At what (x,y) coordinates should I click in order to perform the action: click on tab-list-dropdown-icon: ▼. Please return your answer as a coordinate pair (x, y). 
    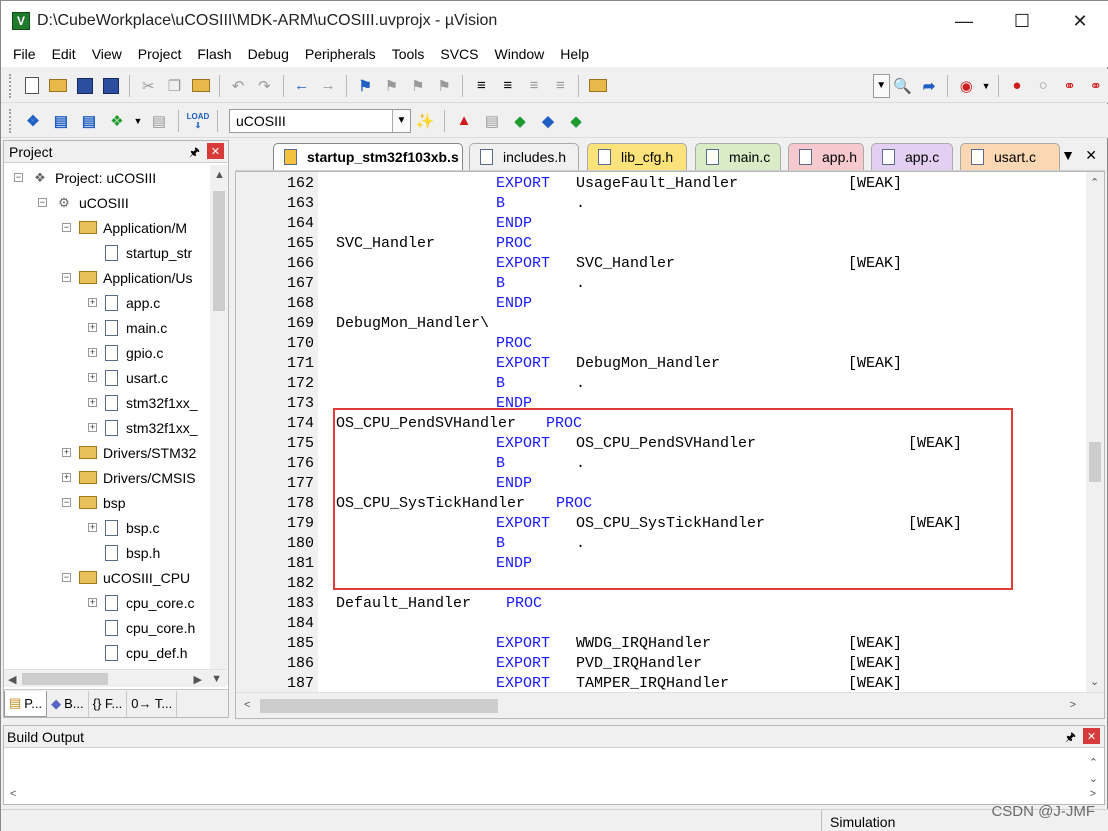
    Looking at the image, I should click on (1068, 155).